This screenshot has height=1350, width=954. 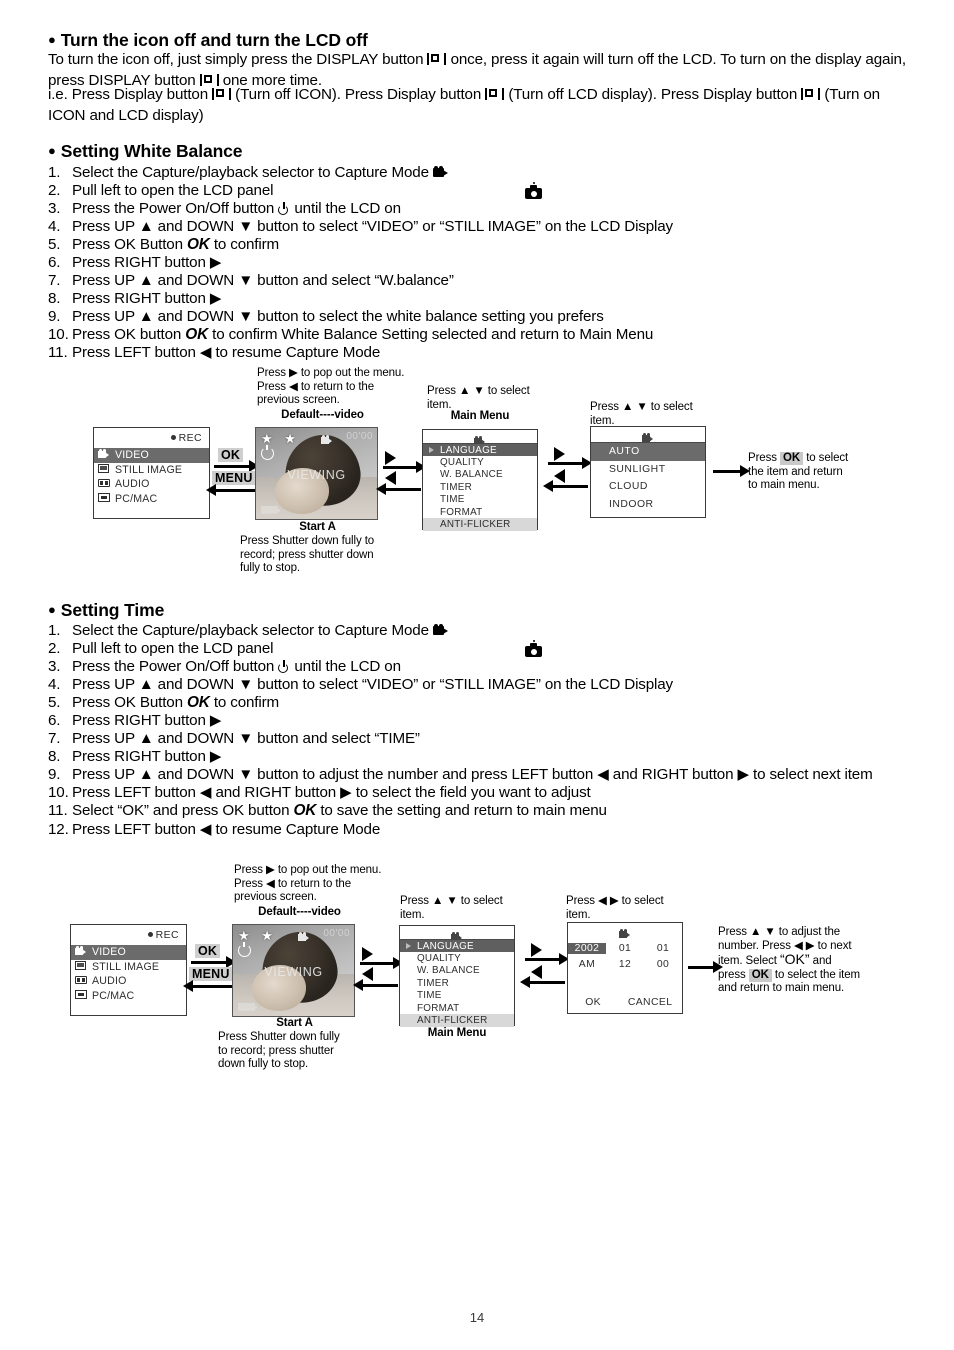 I want to click on list-item: 2. Pull left to open the LCD panel, so click(x=161, y=649).